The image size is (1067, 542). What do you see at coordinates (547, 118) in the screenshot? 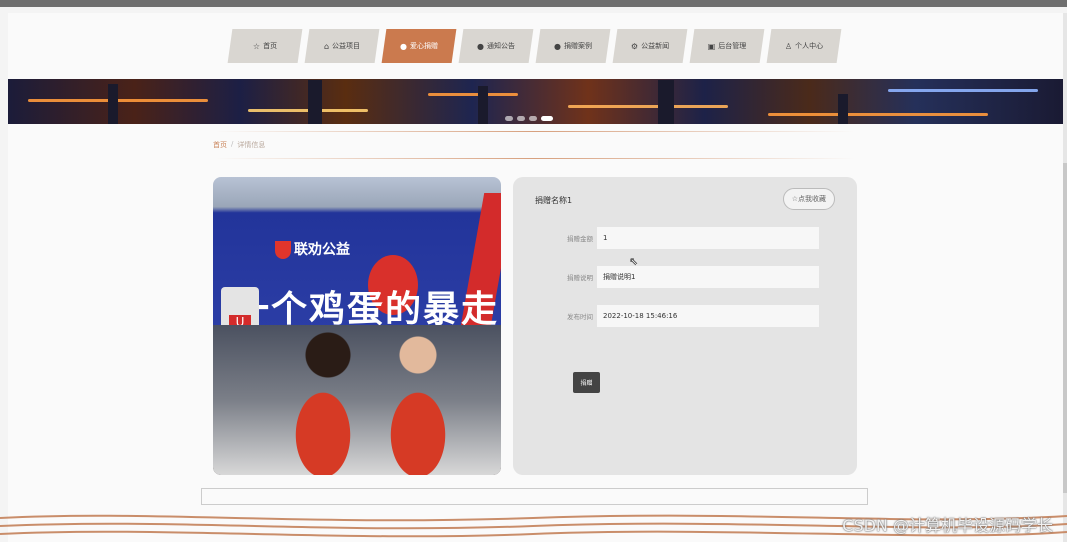
I see `carousel-dot-active` at bounding box center [547, 118].